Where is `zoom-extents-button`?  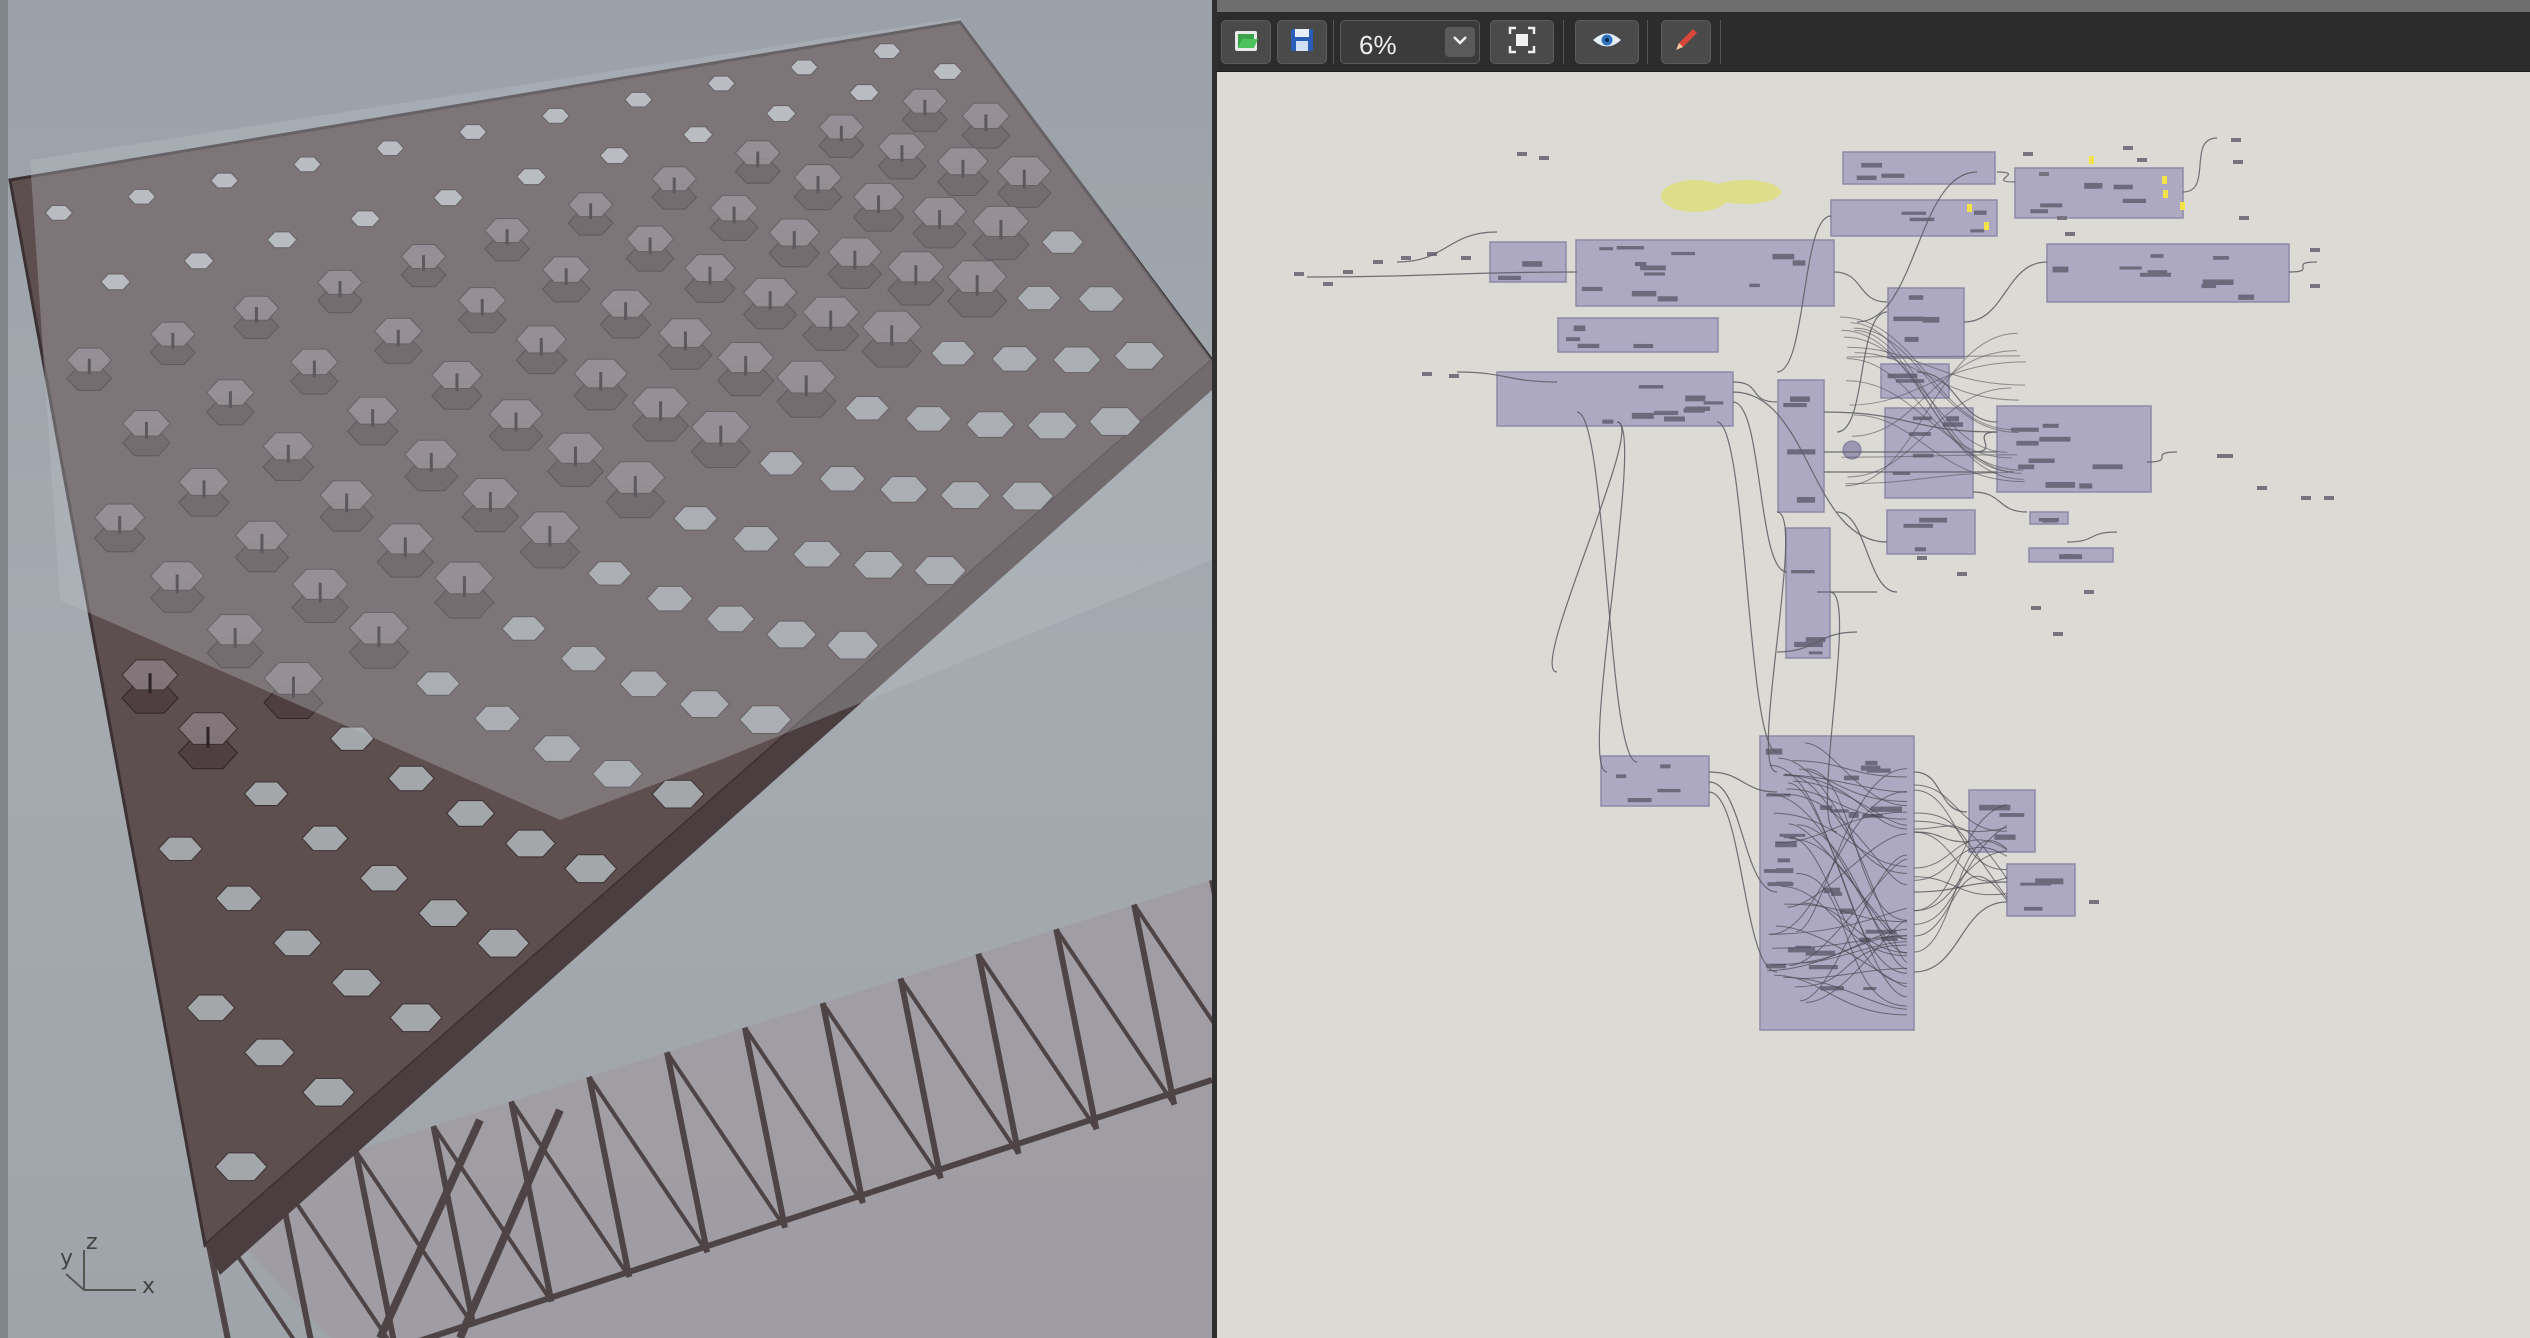
zoom-extents-button is located at coordinates (1522, 42).